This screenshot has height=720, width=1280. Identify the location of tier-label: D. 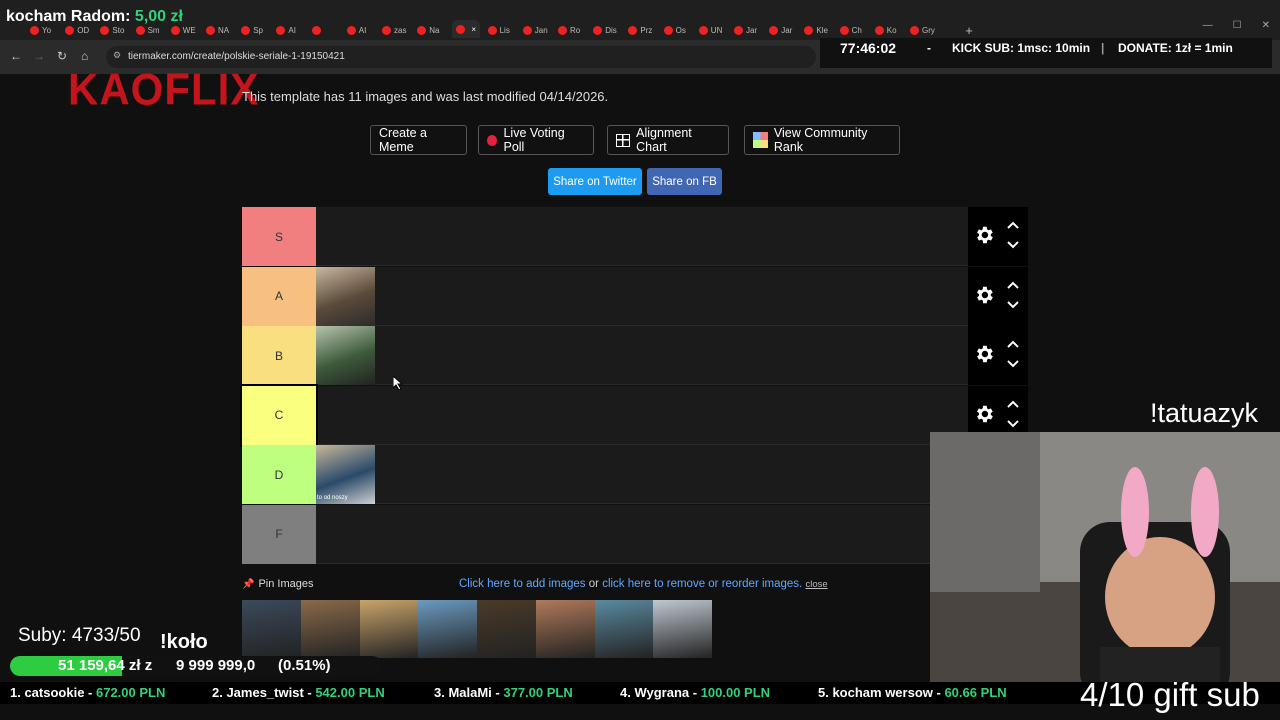
(279, 474).